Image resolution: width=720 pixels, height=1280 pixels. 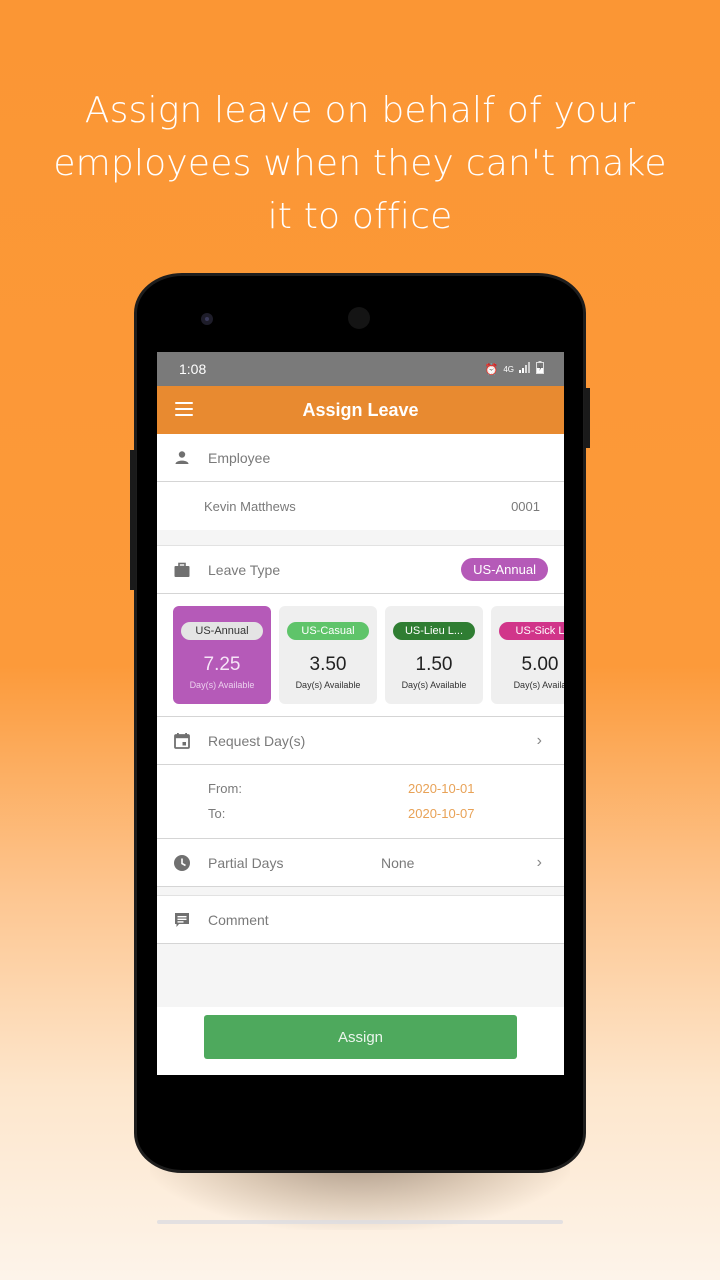 I want to click on network-type-icon: 4G, so click(x=508, y=369).